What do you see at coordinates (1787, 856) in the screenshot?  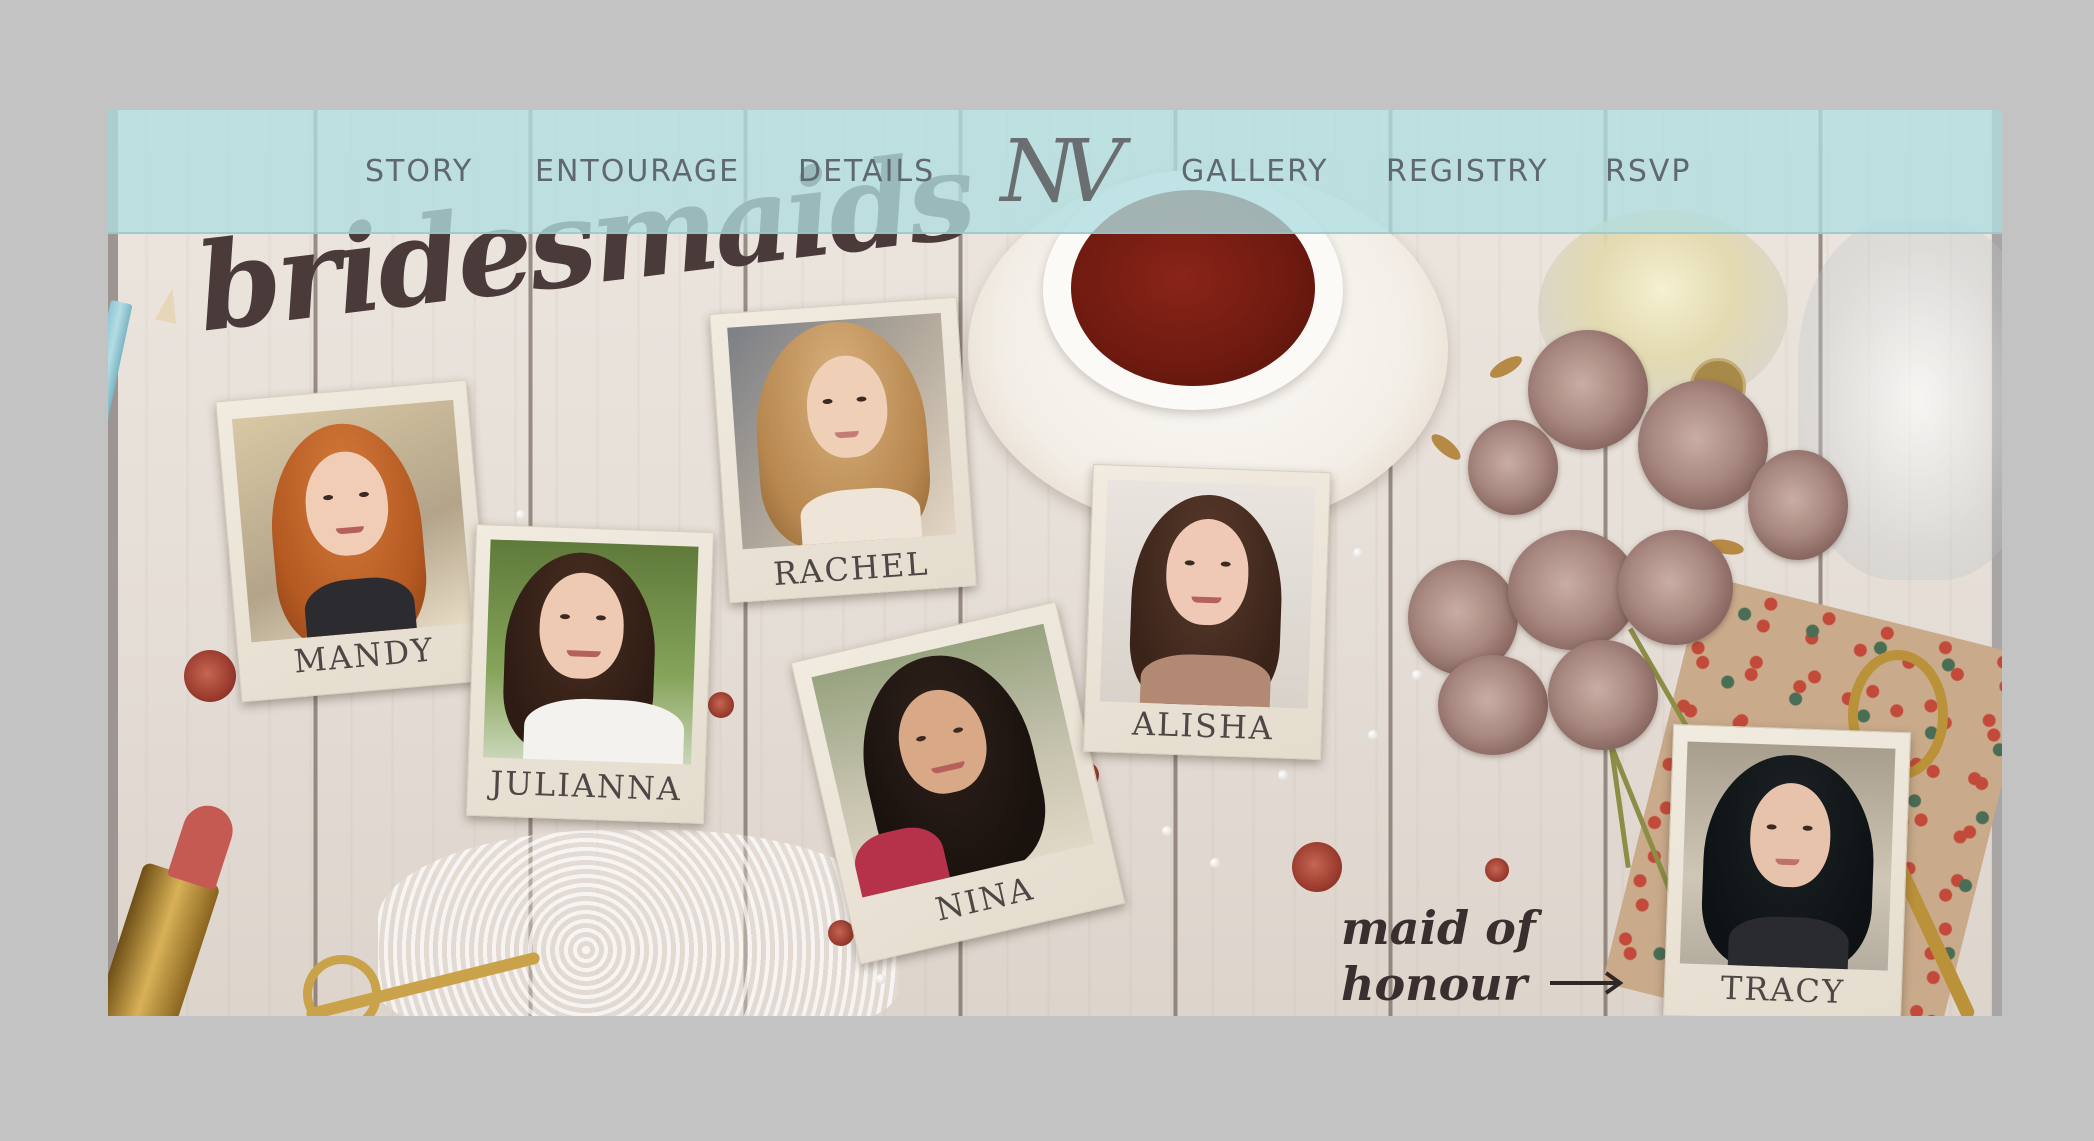 I see `maid-of-honour-photo` at bounding box center [1787, 856].